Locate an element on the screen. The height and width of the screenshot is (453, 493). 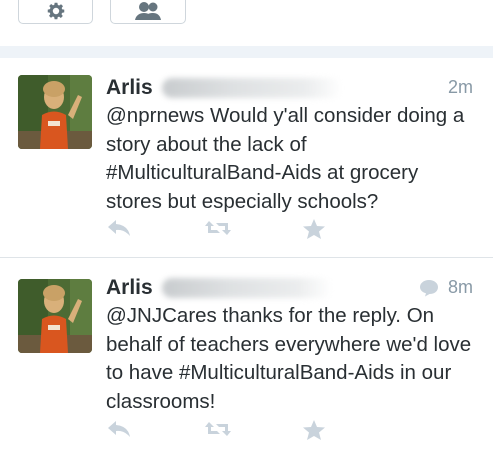
timestamp: 2m is located at coordinates (460, 87).